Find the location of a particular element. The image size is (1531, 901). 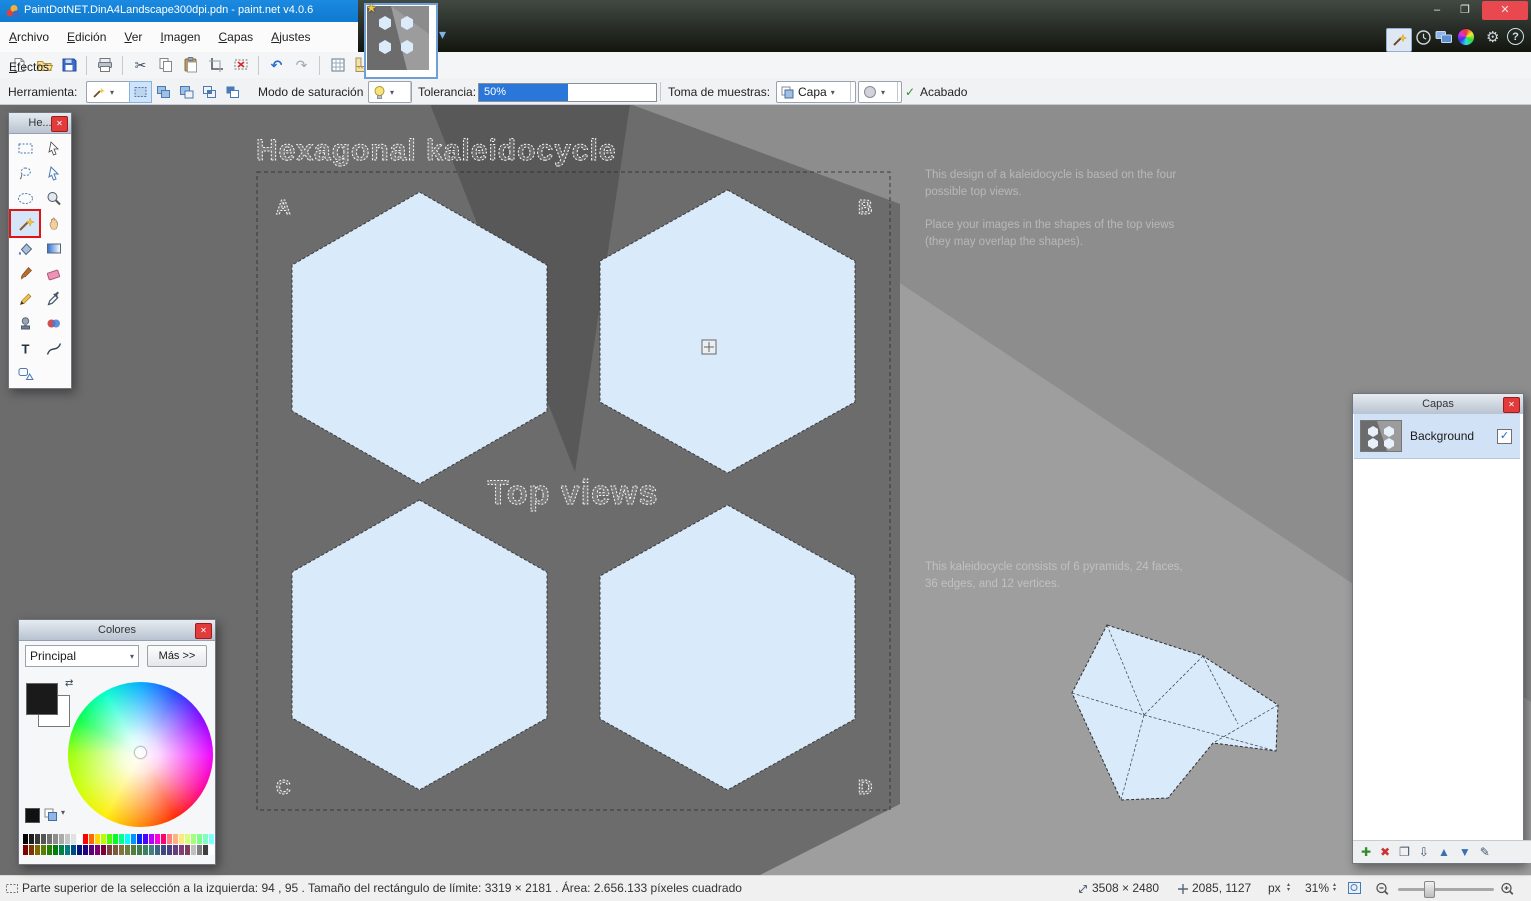

zoom-spinner: ▴ ▾ is located at coordinates (1334, 887).